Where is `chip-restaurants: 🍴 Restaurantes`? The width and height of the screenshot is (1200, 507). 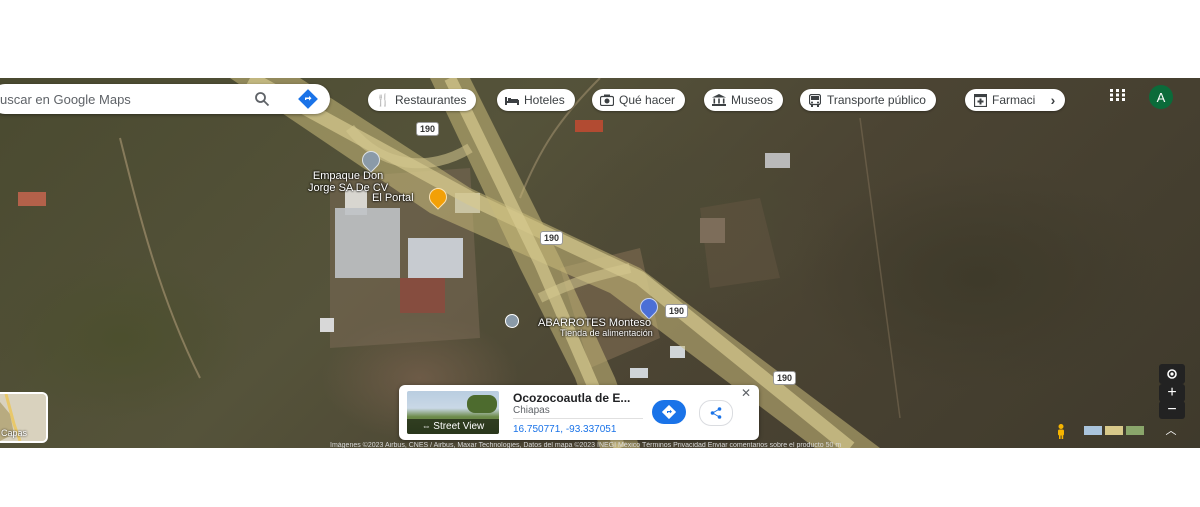
chip-restaurants: 🍴 Restaurantes is located at coordinates (422, 100).